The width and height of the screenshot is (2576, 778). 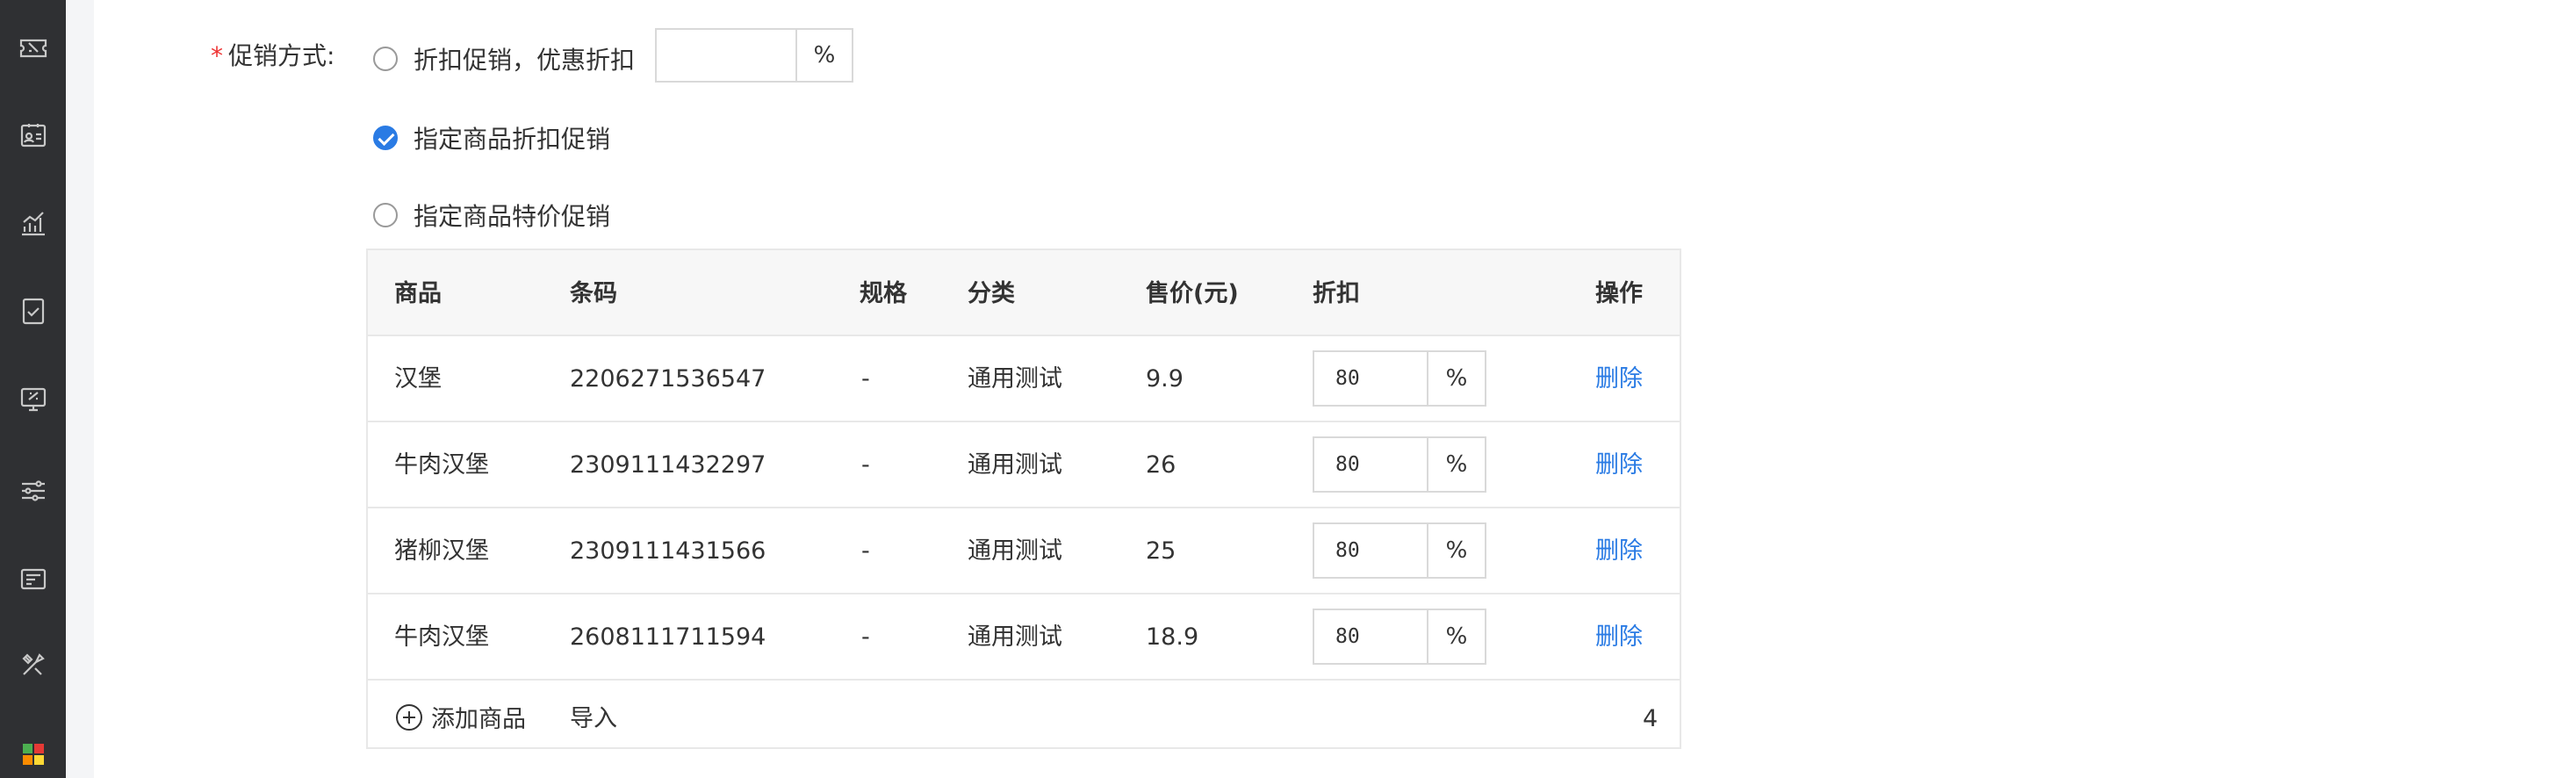 What do you see at coordinates (33, 665) in the screenshot?
I see `tools-icon` at bounding box center [33, 665].